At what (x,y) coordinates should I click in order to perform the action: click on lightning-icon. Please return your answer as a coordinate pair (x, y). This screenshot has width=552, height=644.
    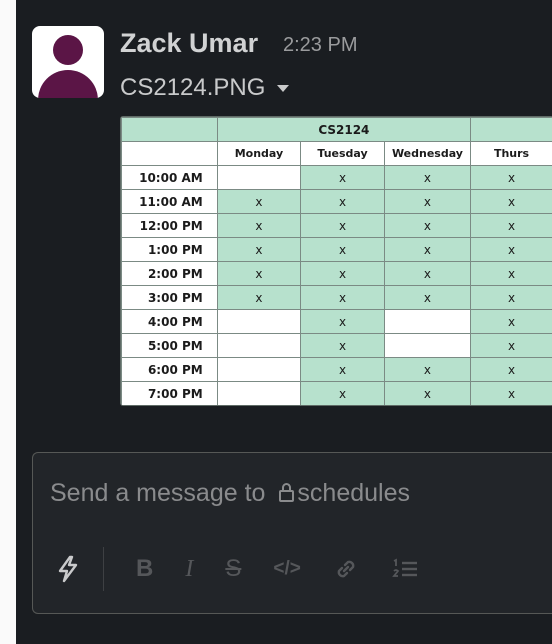
    Looking at the image, I should click on (68, 569).